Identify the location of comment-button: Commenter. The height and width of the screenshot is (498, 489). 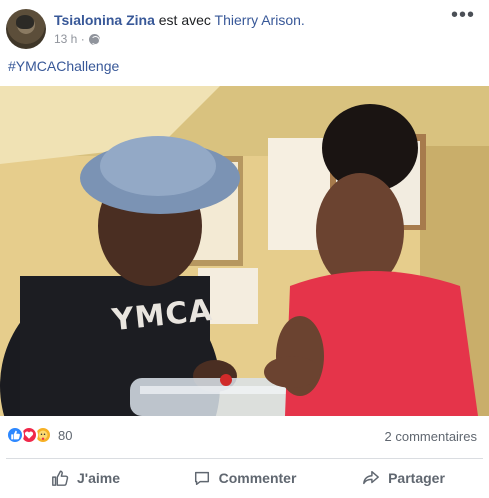
(244, 478).